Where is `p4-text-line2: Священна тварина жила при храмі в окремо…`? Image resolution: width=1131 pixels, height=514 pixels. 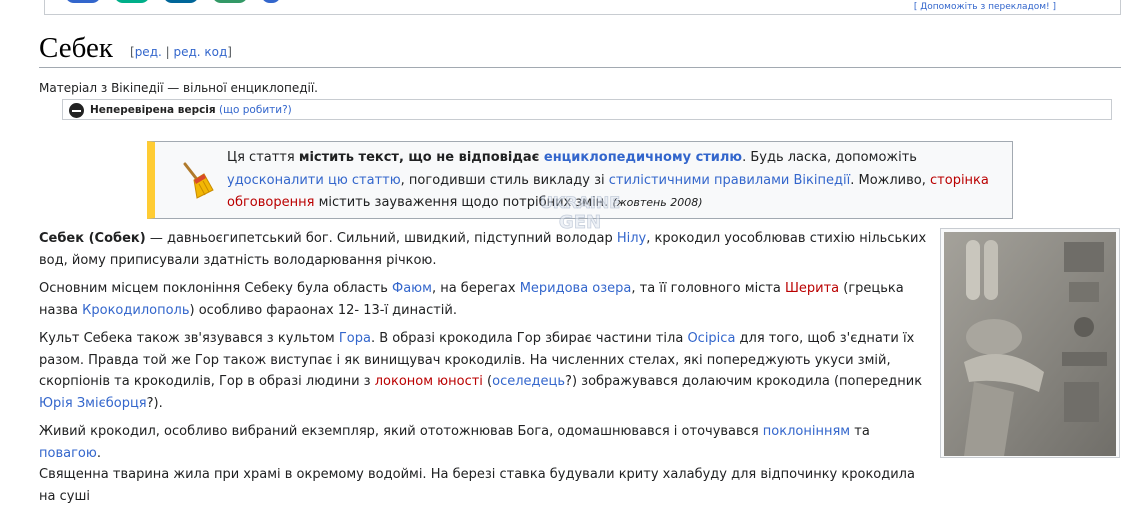 p4-text-line2: Священна тварина жила при храмі в окремо… is located at coordinates (477, 485).